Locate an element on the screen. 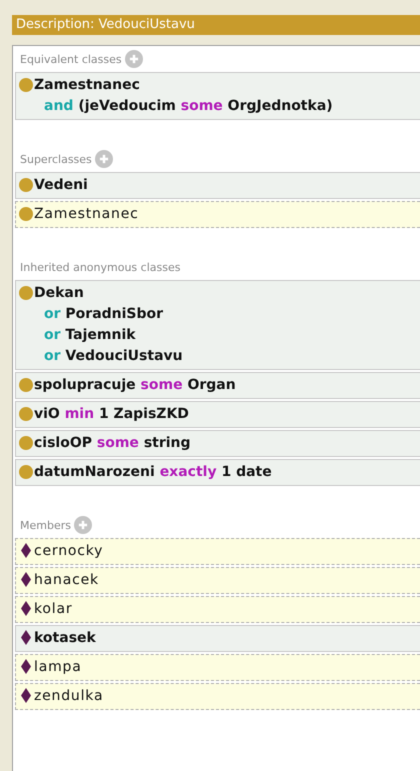 This screenshot has height=771, width=420. section-heading: Superclasses is located at coordinates (56, 159).